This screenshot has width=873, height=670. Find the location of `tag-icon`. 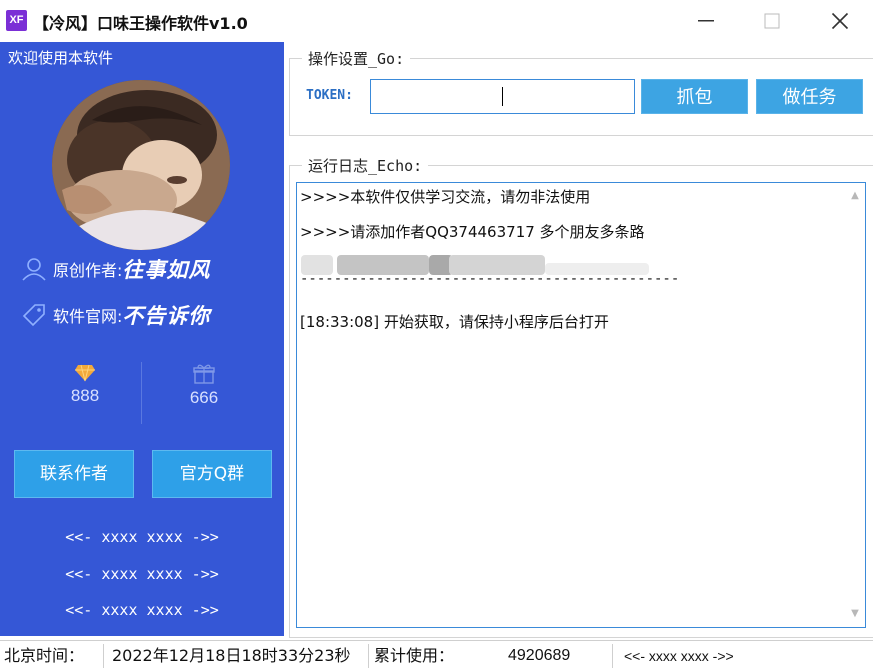

tag-icon is located at coordinates (34, 315).